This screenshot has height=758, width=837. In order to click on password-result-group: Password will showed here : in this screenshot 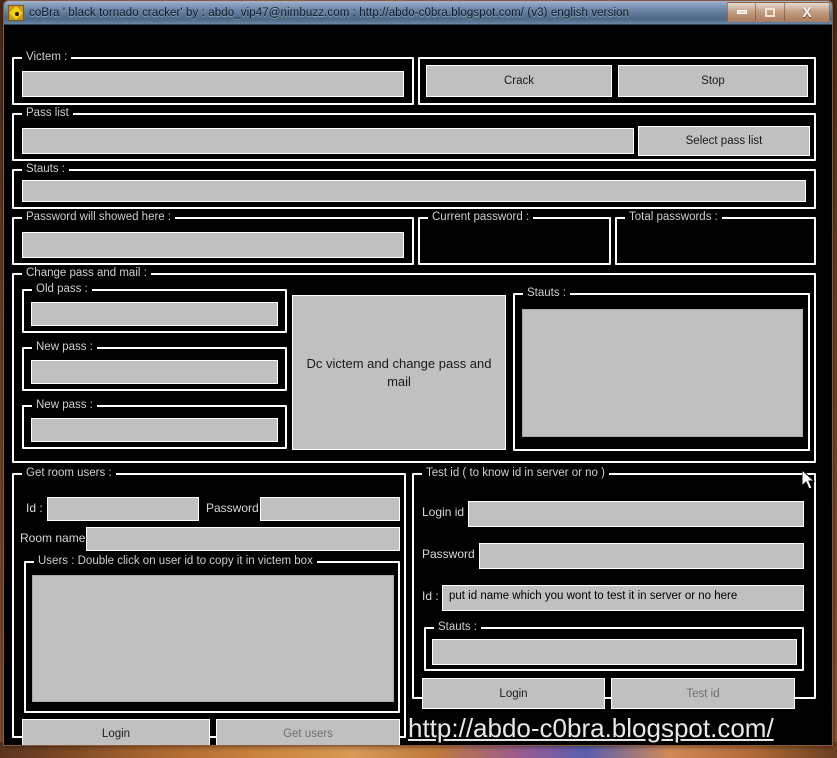, I will do `click(213, 238)`.